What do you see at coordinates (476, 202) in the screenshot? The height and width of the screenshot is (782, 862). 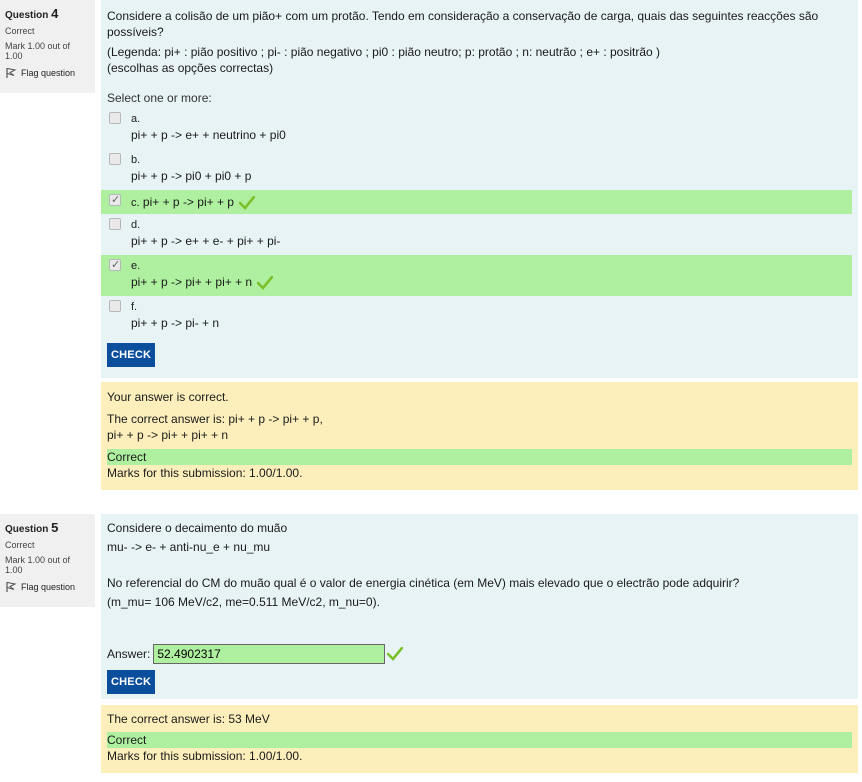 I see `option-c: c. pi+ + p -> pi+ + p` at bounding box center [476, 202].